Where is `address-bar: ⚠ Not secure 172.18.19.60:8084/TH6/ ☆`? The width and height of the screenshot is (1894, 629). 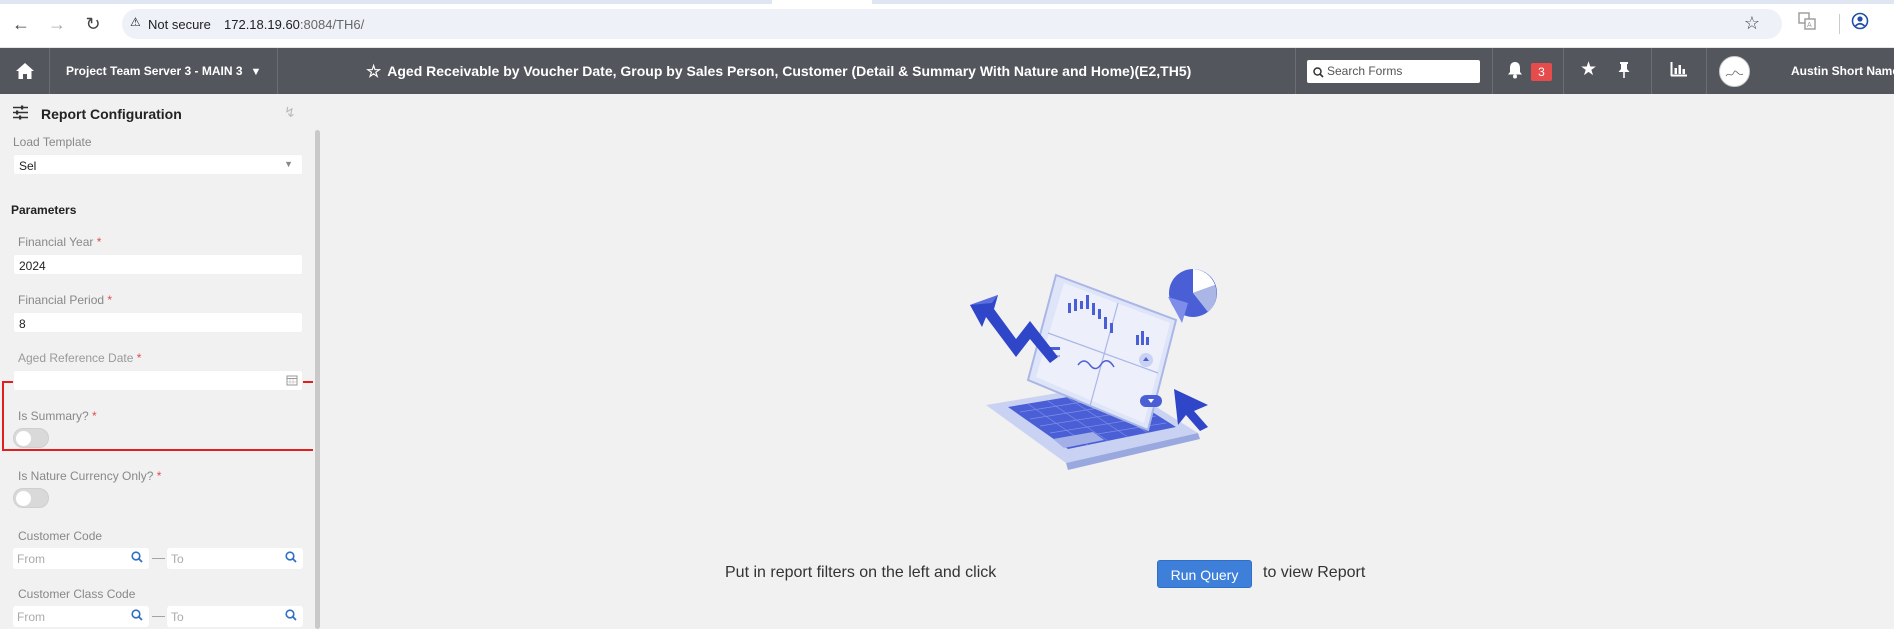
address-bar: ⚠ Not secure 172.18.19.60:8084/TH6/ ☆ is located at coordinates (952, 24).